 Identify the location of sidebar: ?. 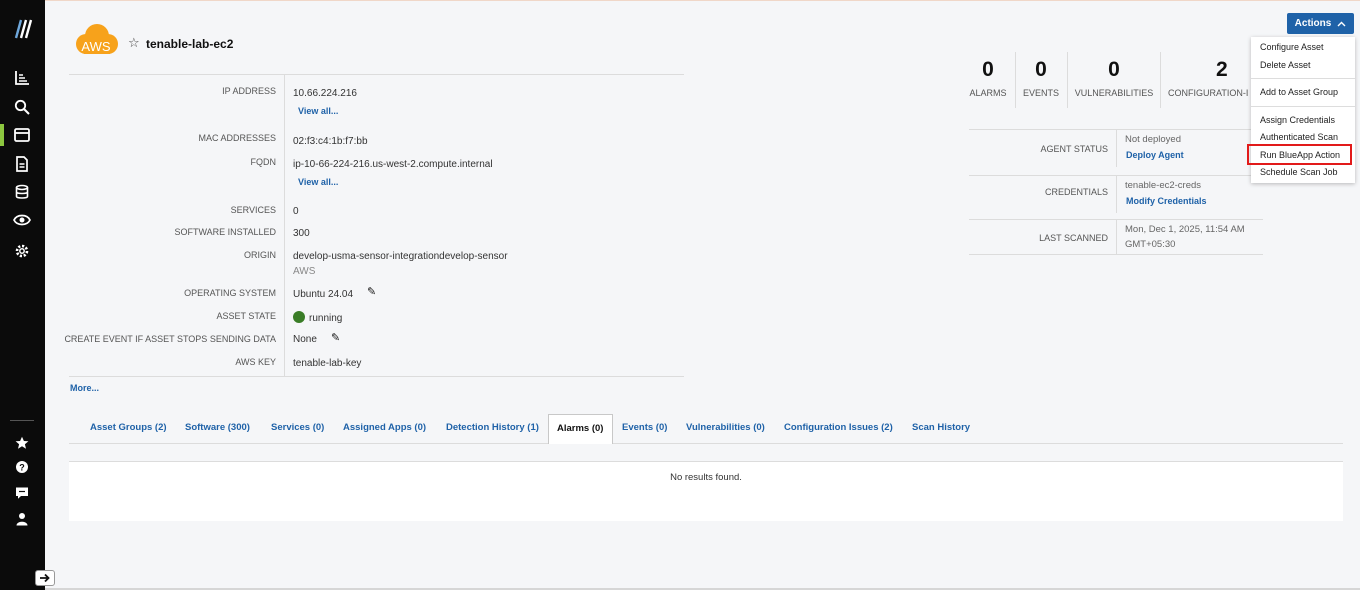
(22, 295).